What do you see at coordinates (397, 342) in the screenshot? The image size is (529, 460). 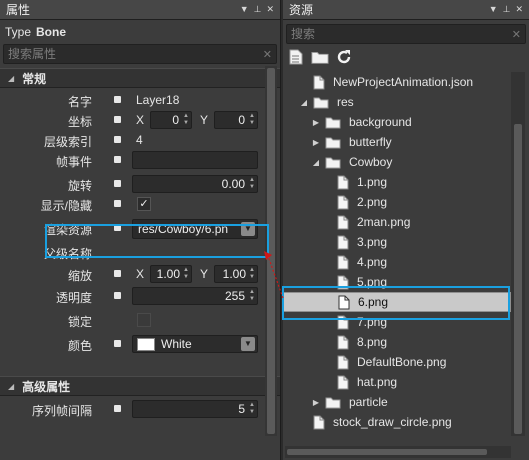 I see `tree-file-item: 8.png` at bounding box center [397, 342].